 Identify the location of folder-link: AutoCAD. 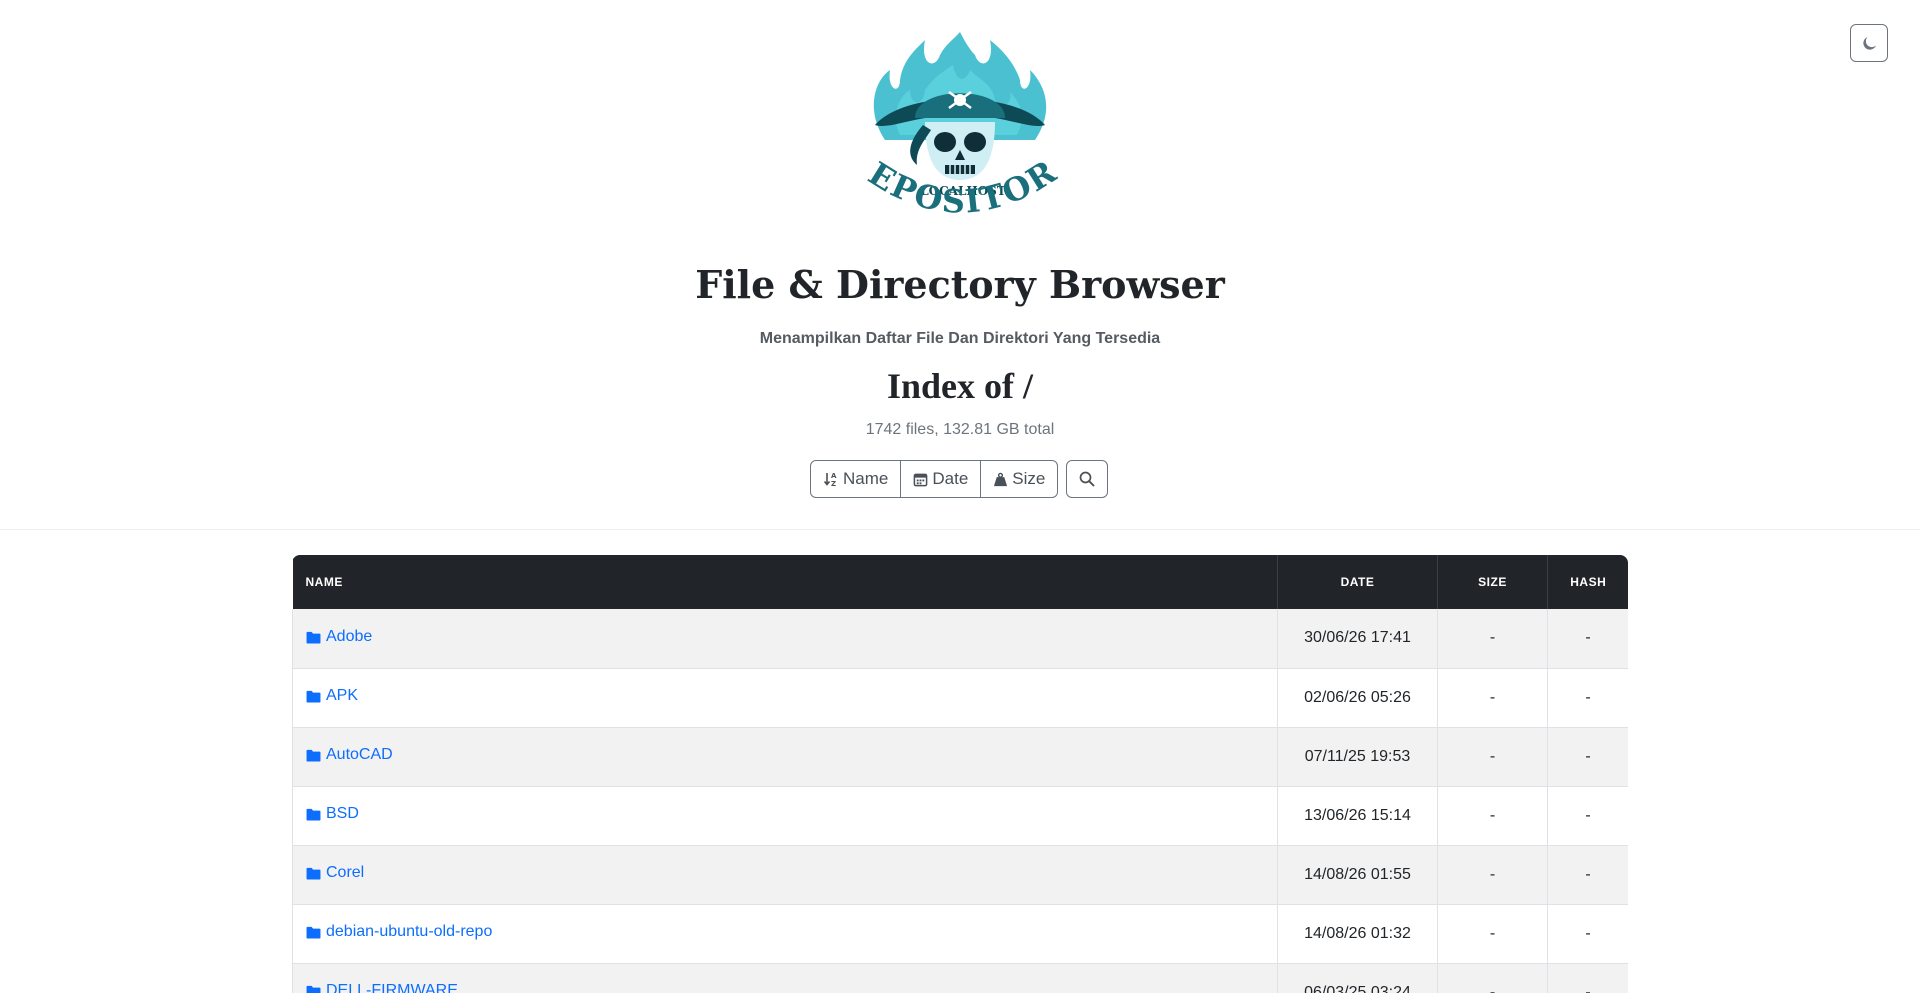
(349, 755).